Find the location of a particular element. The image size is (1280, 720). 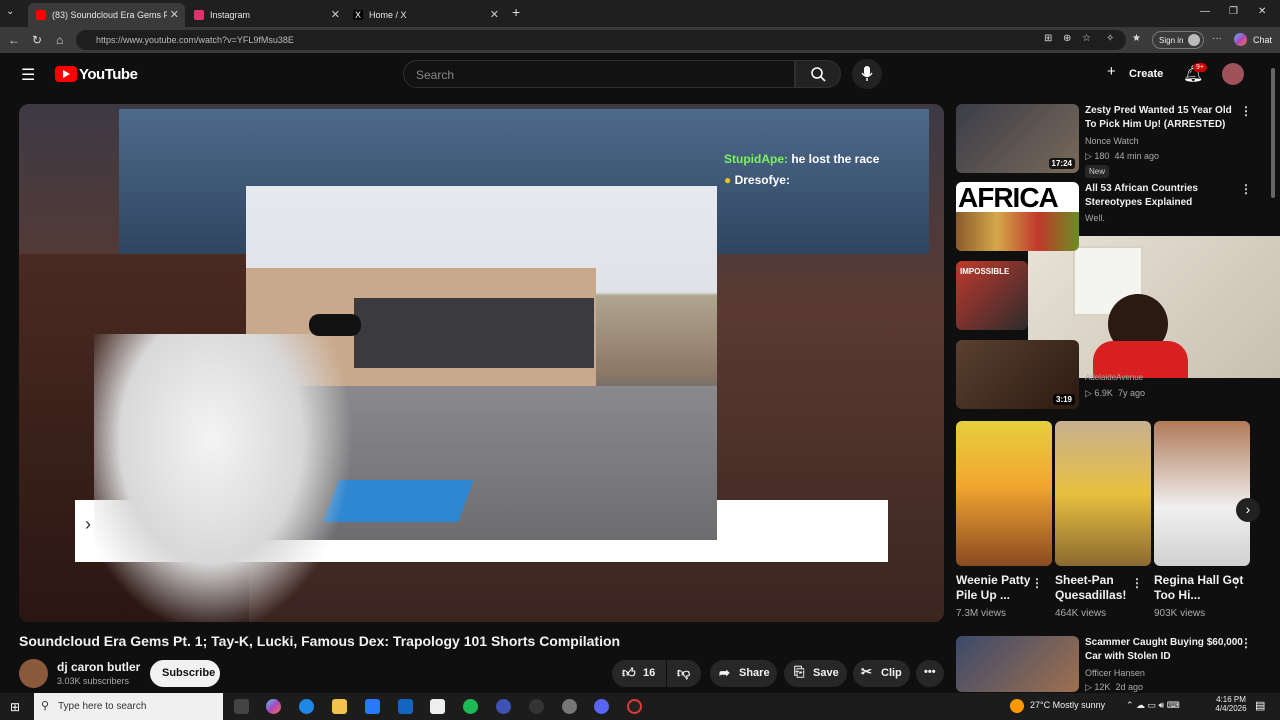

video-thumbnail is located at coordinates (1017, 664).